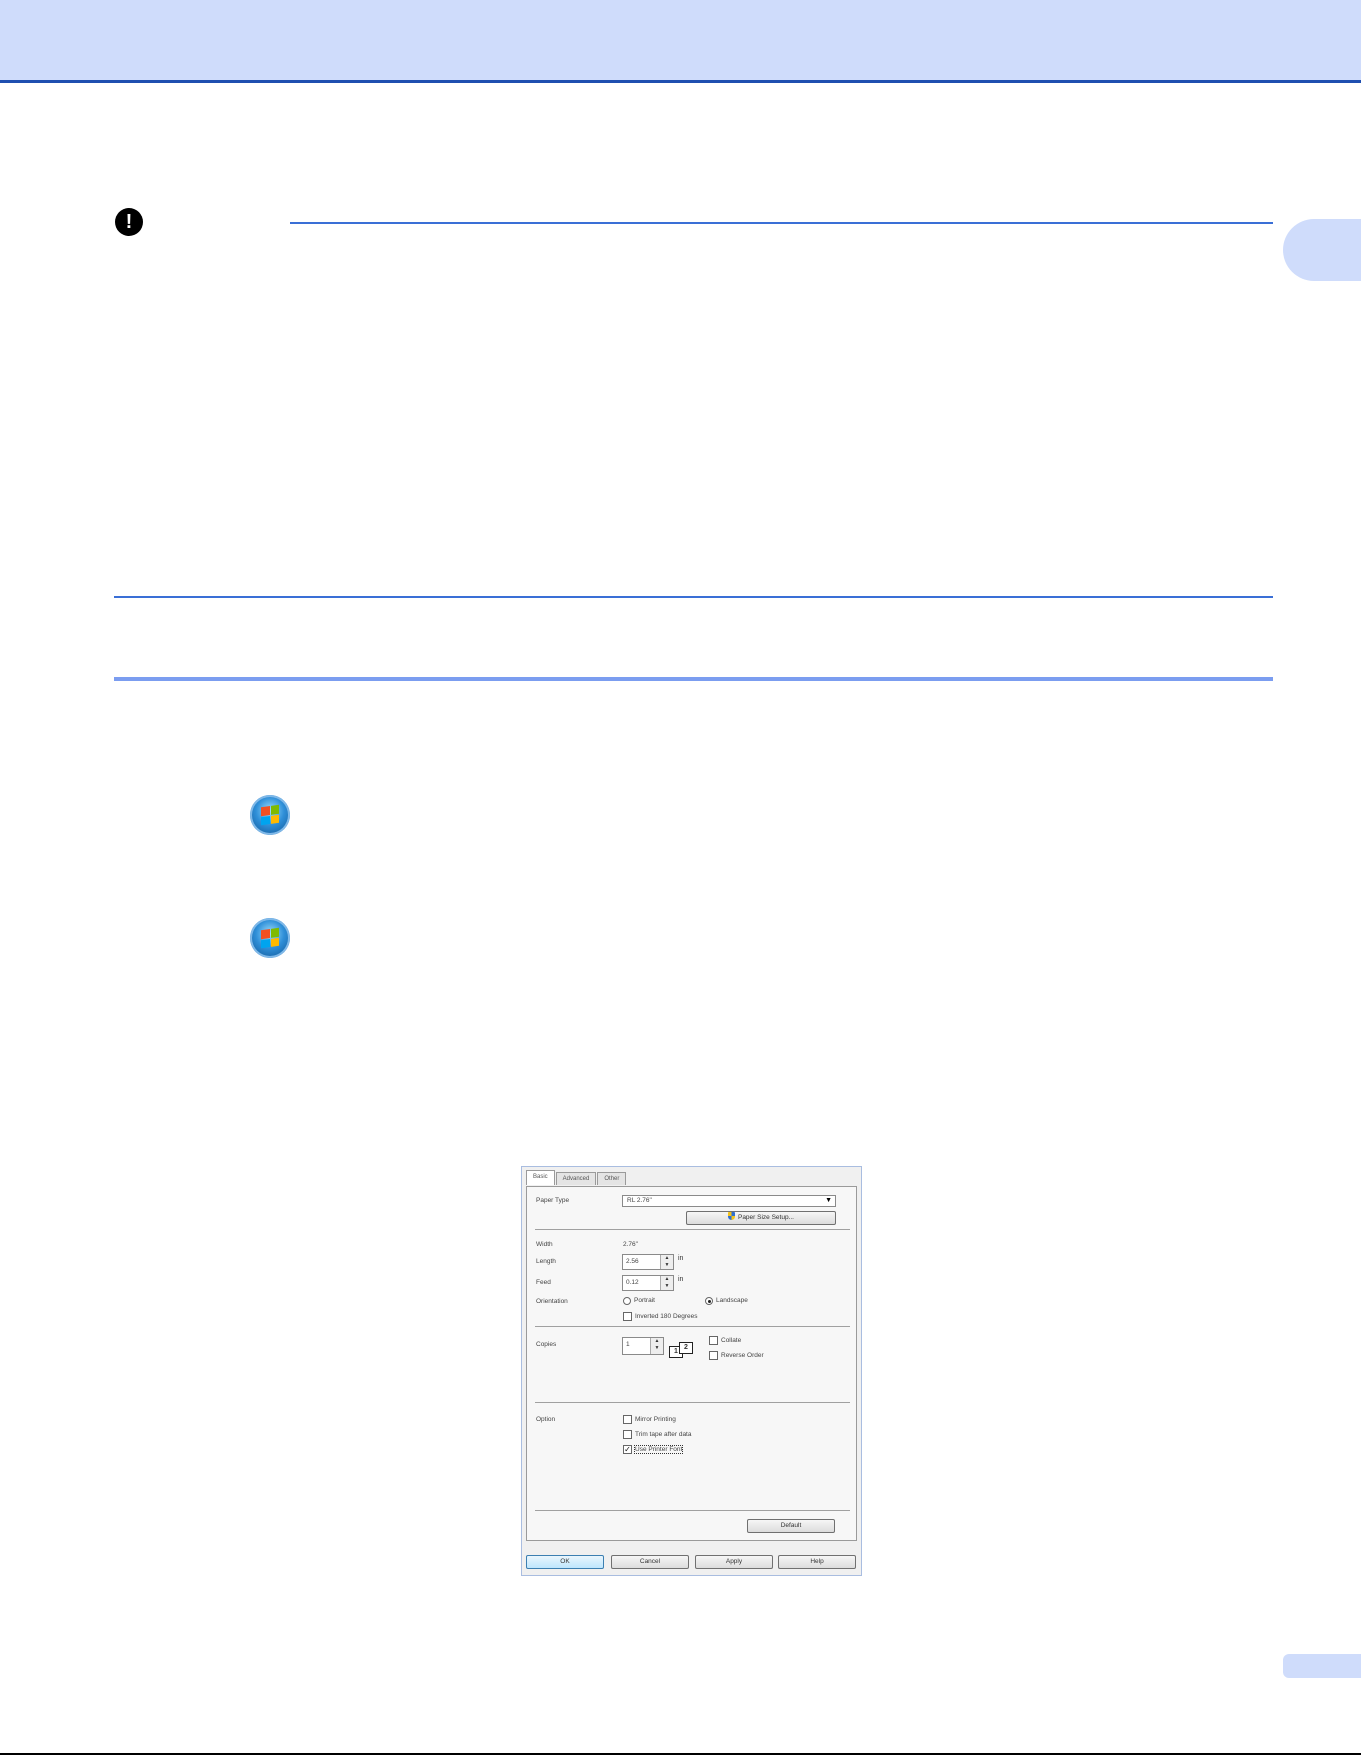 This screenshot has height=1757, width=1361. I want to click on paper-type-label: Paper Type, so click(553, 1200).